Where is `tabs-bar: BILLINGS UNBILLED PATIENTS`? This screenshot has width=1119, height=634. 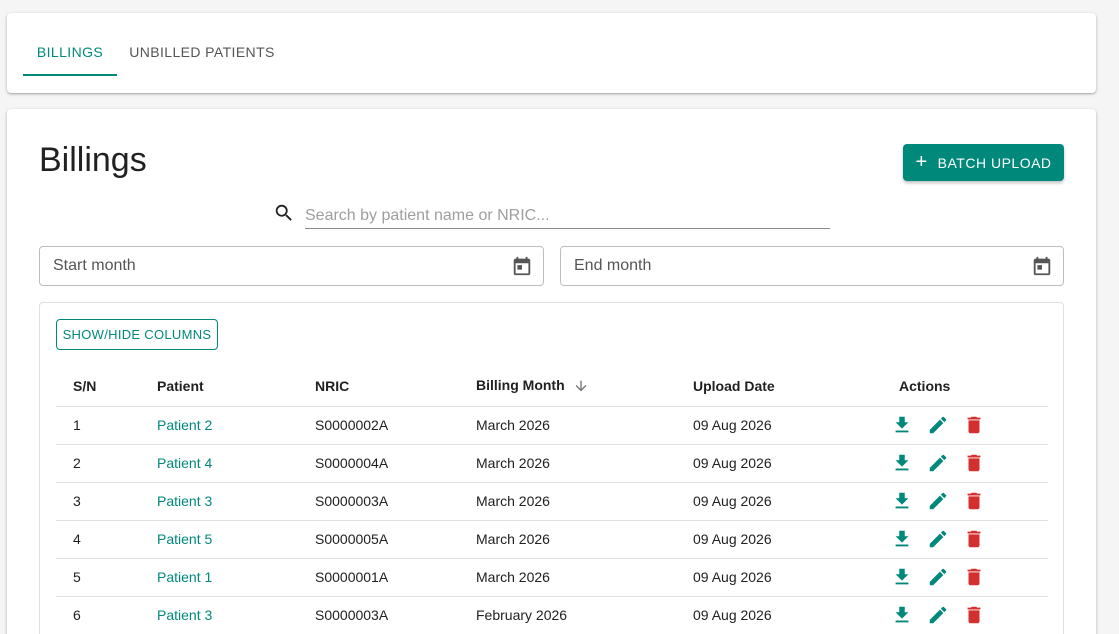 tabs-bar: BILLINGS UNBILLED PATIENTS is located at coordinates (551, 53).